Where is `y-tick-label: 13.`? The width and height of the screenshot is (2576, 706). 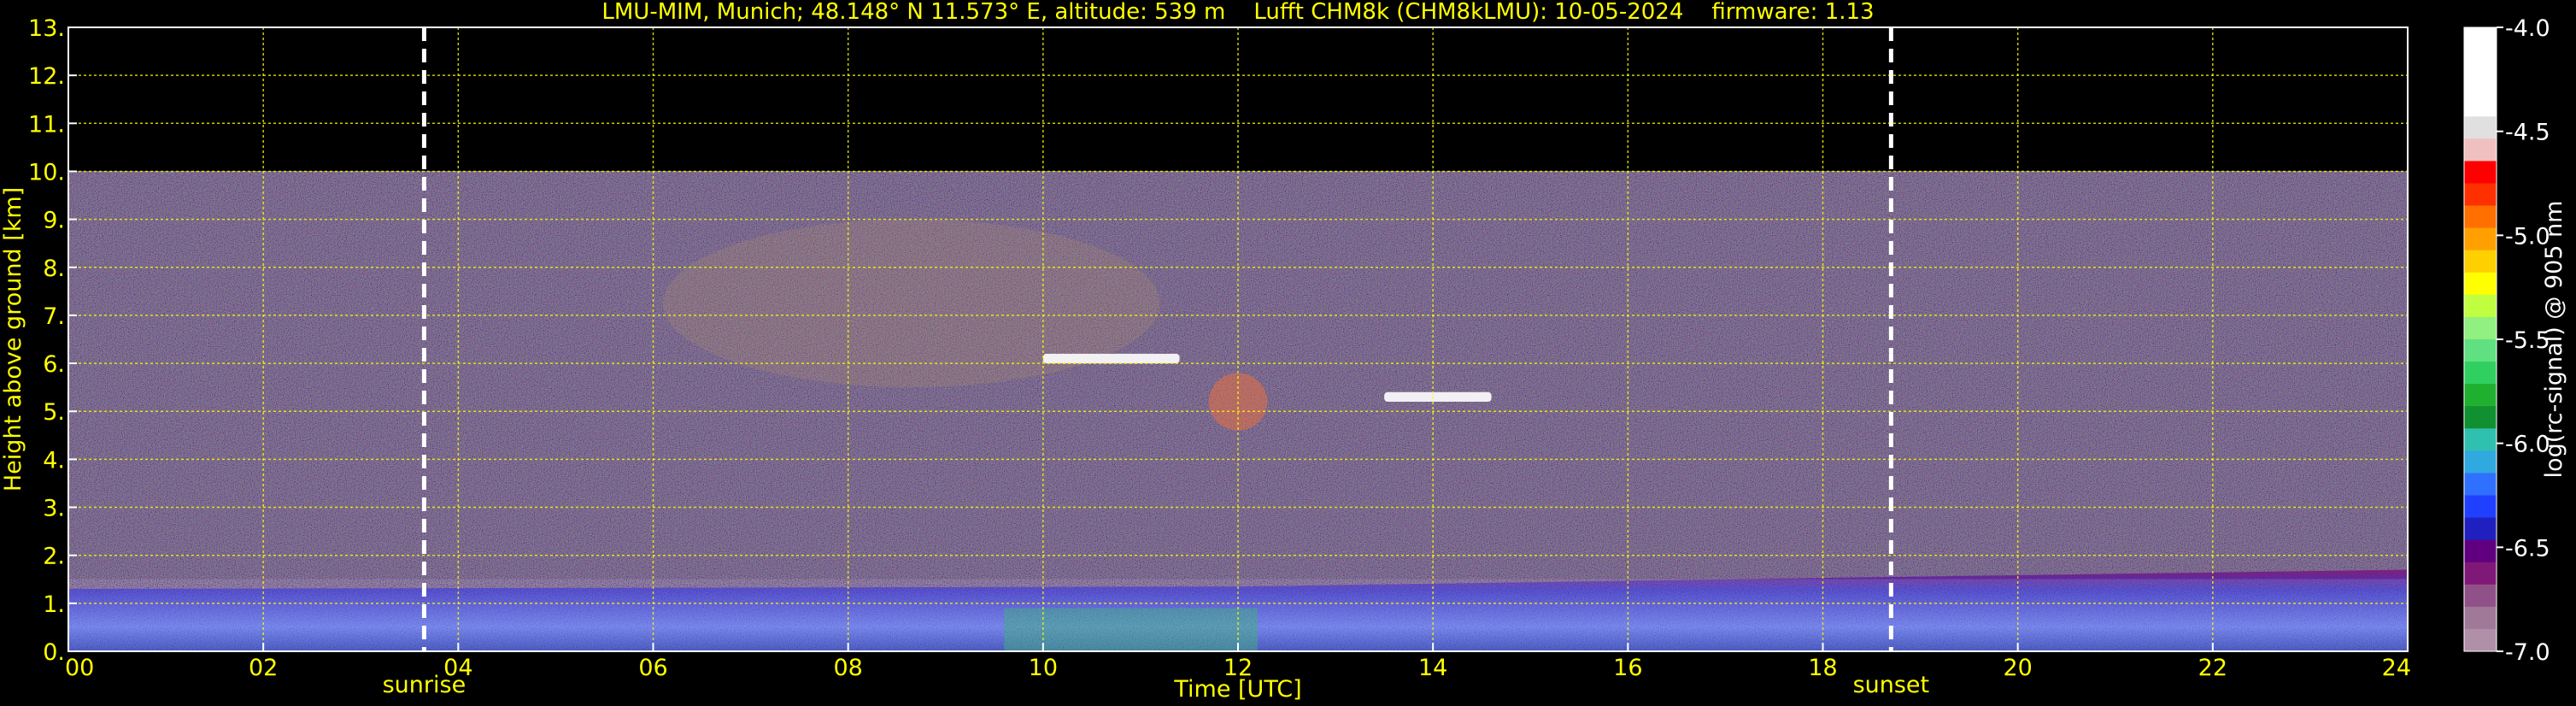
y-tick-label: 13. is located at coordinates (46, 28).